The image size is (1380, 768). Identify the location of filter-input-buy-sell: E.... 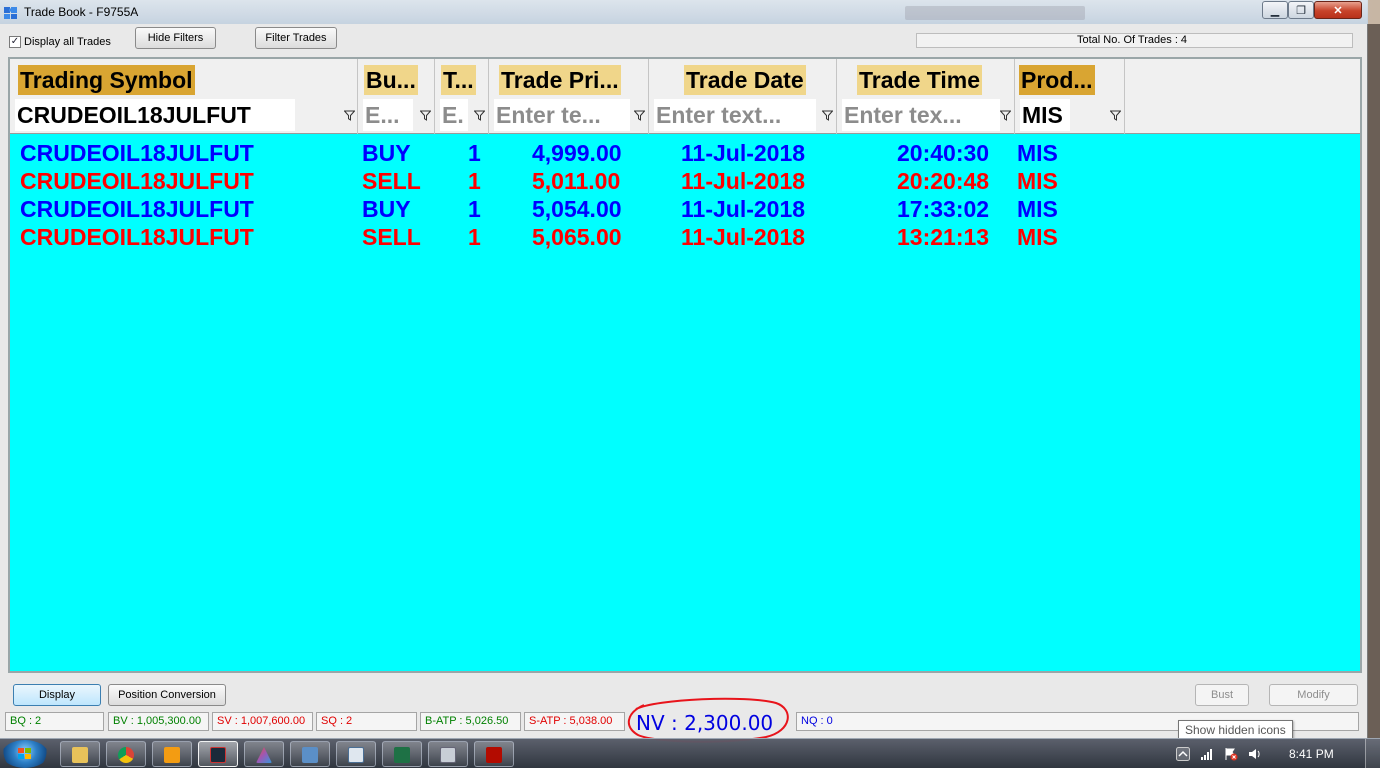
(388, 115).